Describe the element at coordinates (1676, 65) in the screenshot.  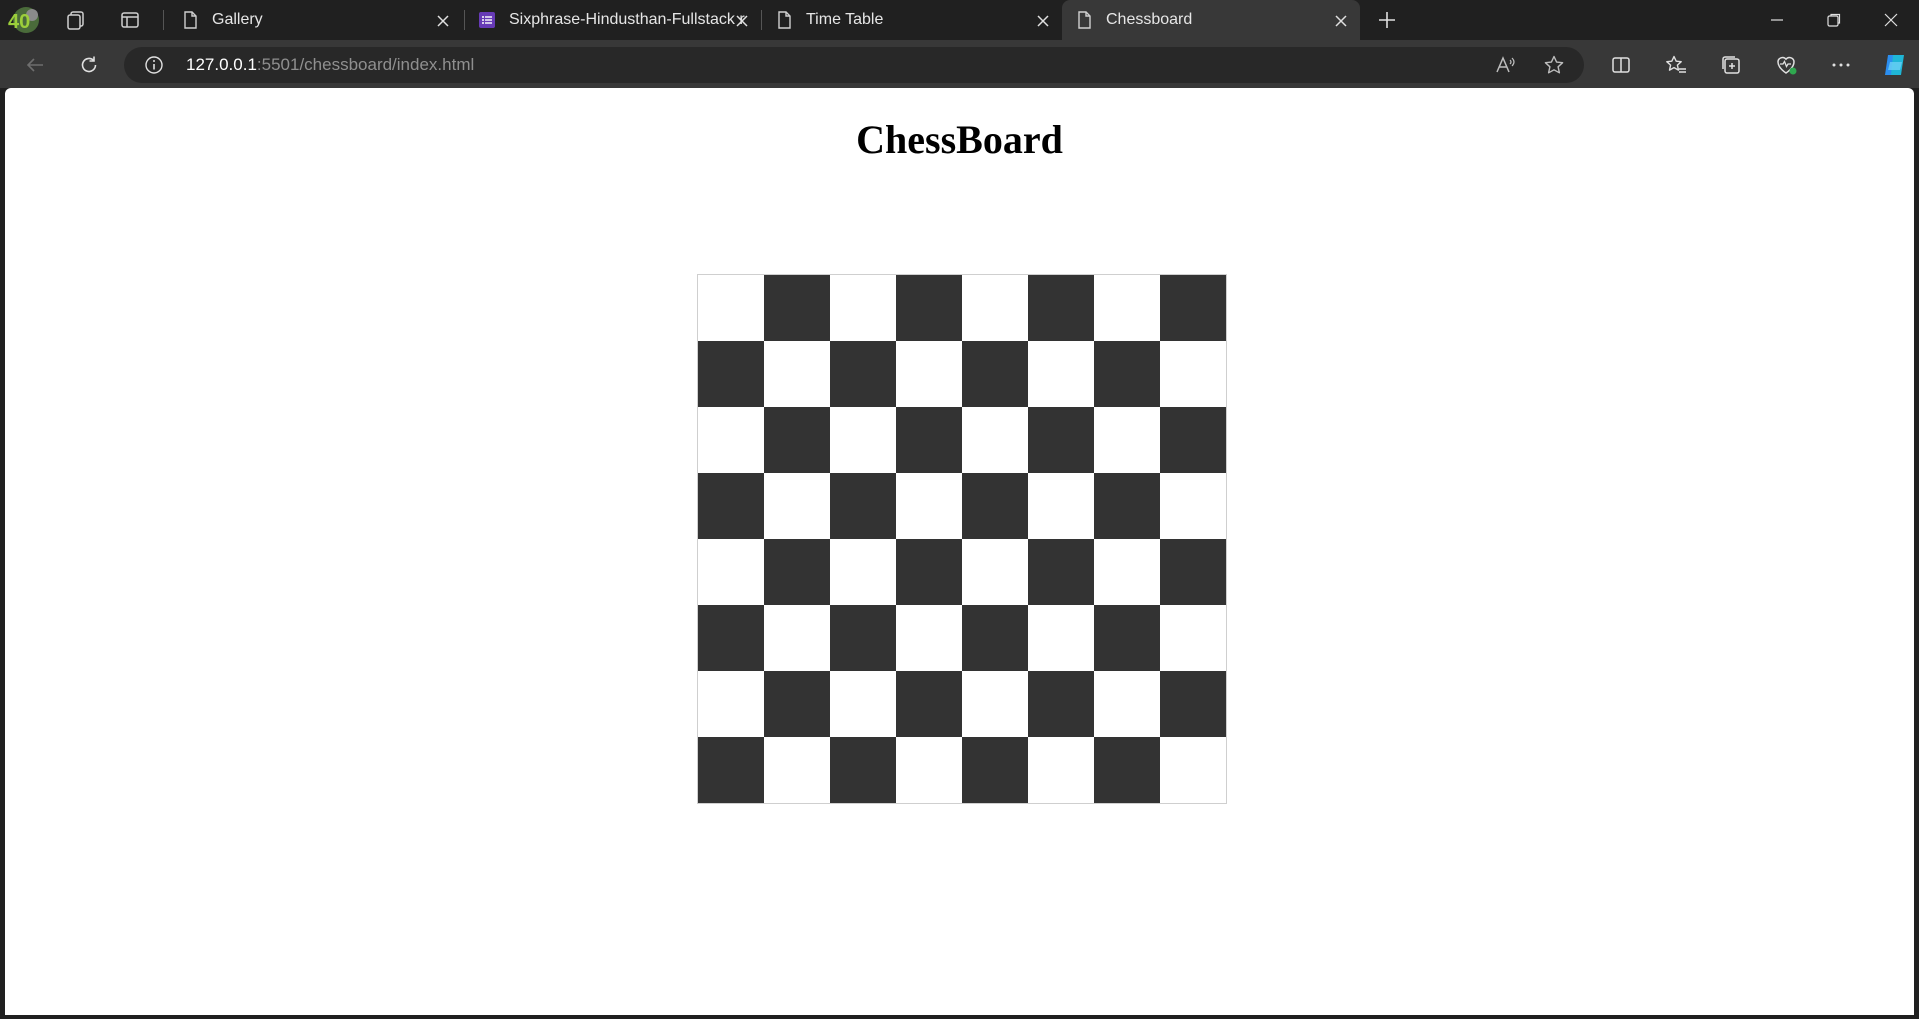
I see `favorites-icon` at that location.